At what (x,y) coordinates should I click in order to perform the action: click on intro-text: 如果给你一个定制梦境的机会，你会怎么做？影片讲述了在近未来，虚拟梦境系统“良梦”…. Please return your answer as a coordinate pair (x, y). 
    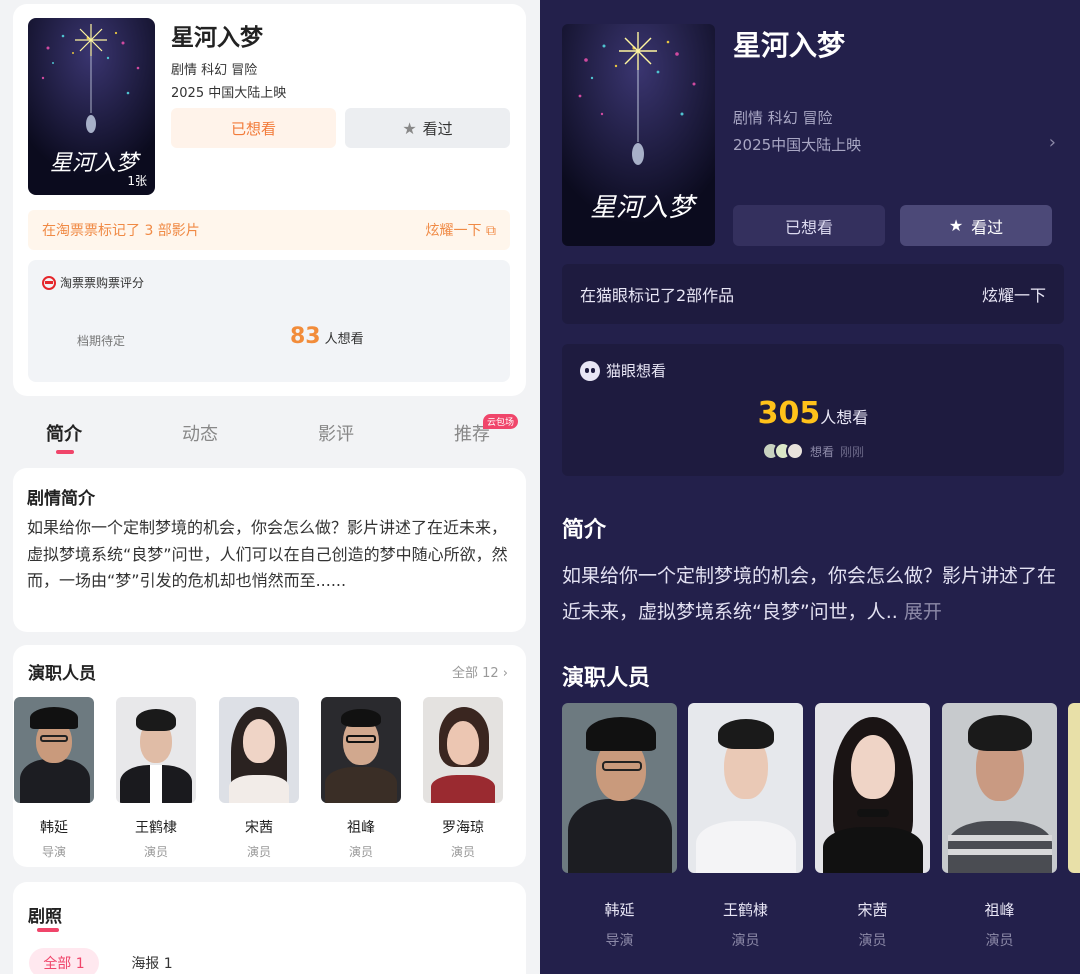
    Looking at the image, I should click on (812, 594).